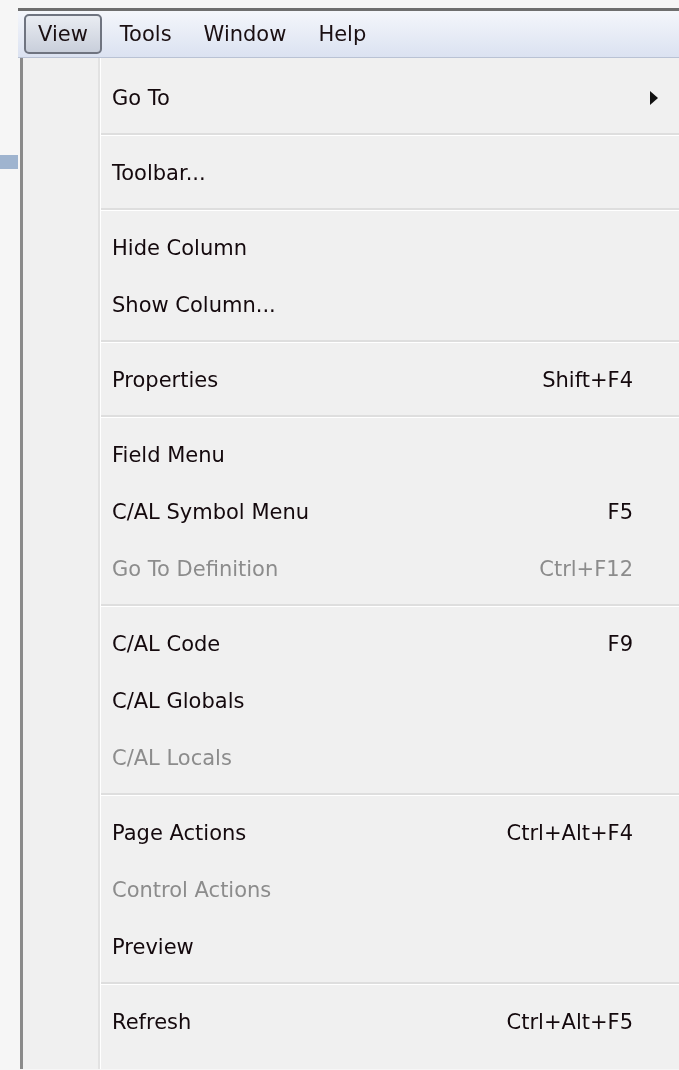  I want to click on menu-item: Page Actions Ctrl+Alt+F4, so click(351, 832).